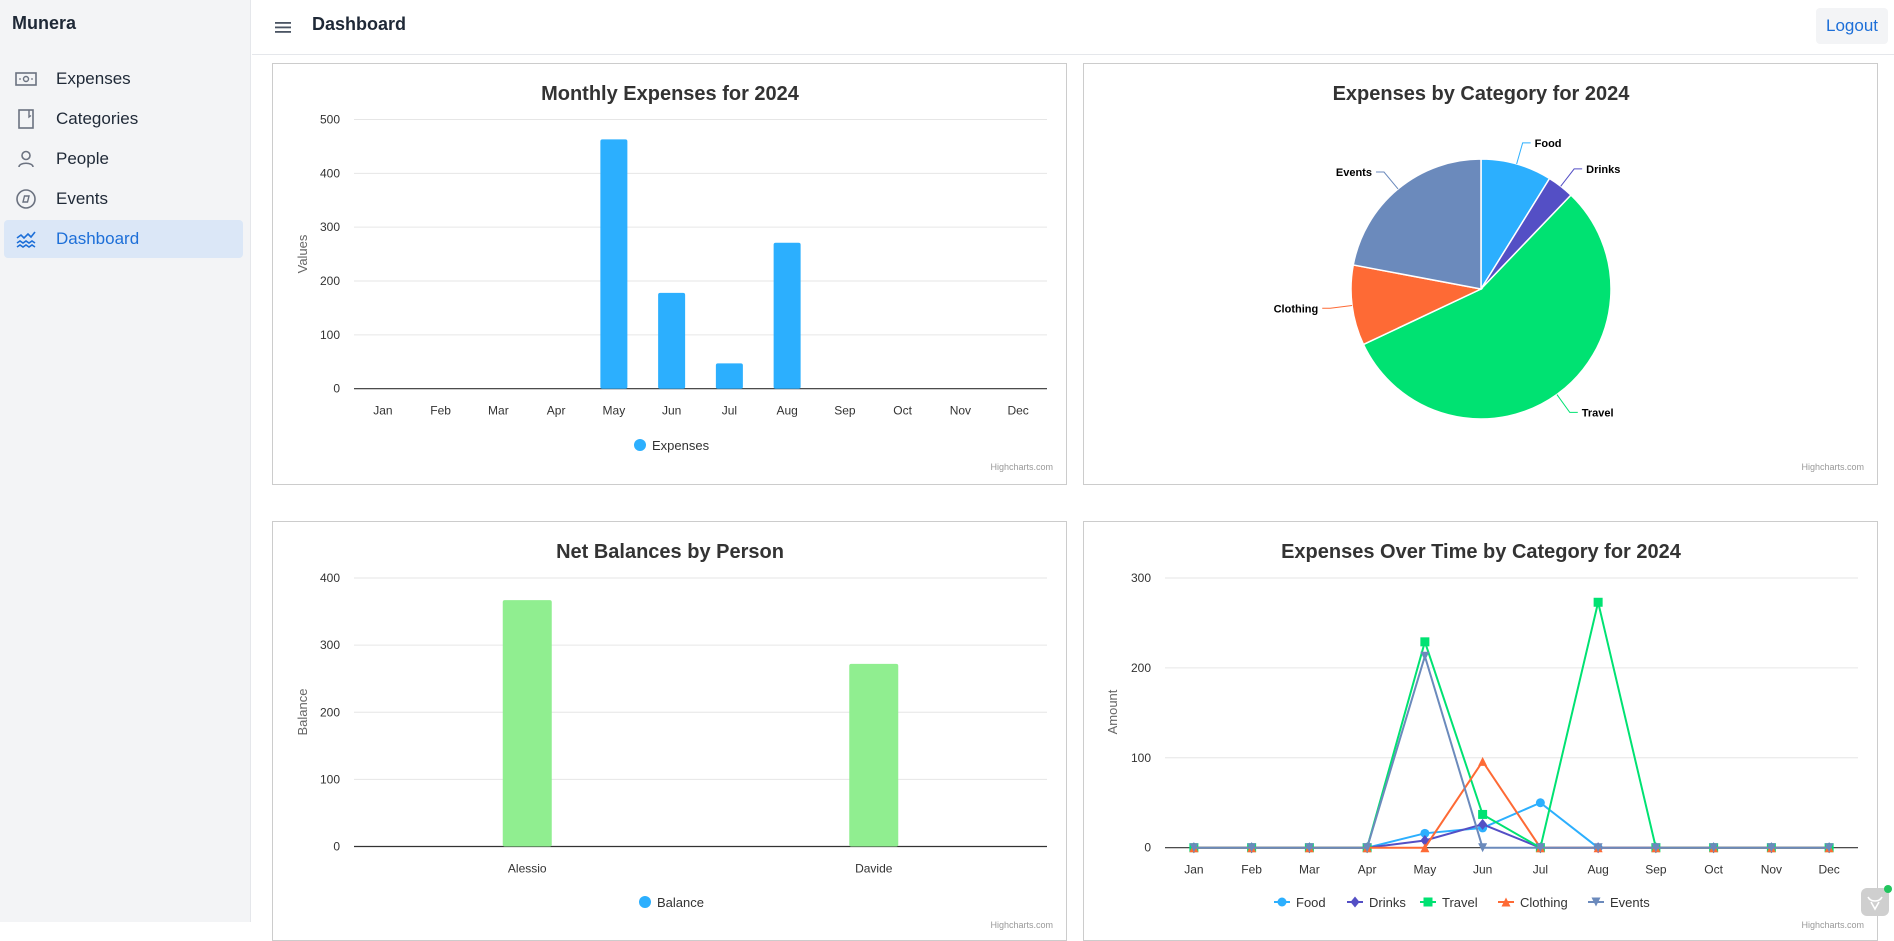 This screenshot has width=1894, height=941. I want to click on series-clothing, so click(1511, 804).